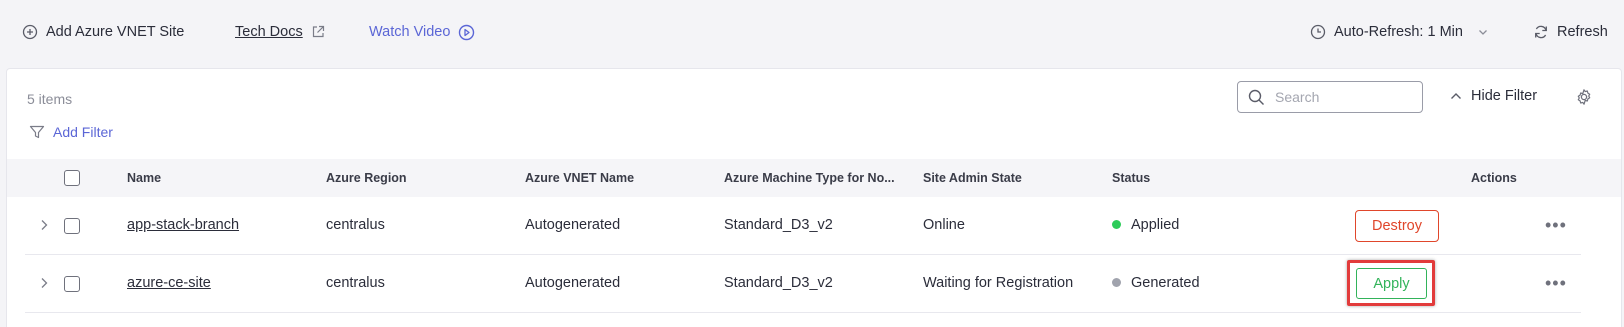  I want to click on plus-circle-icon, so click(30, 32).